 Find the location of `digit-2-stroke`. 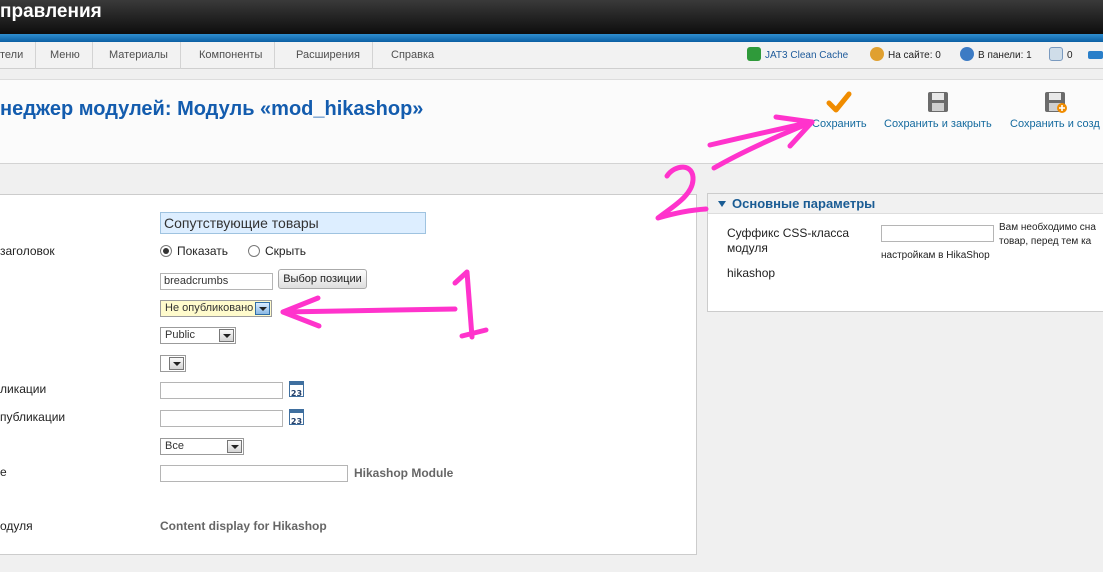

digit-2-stroke is located at coordinates (682, 192).